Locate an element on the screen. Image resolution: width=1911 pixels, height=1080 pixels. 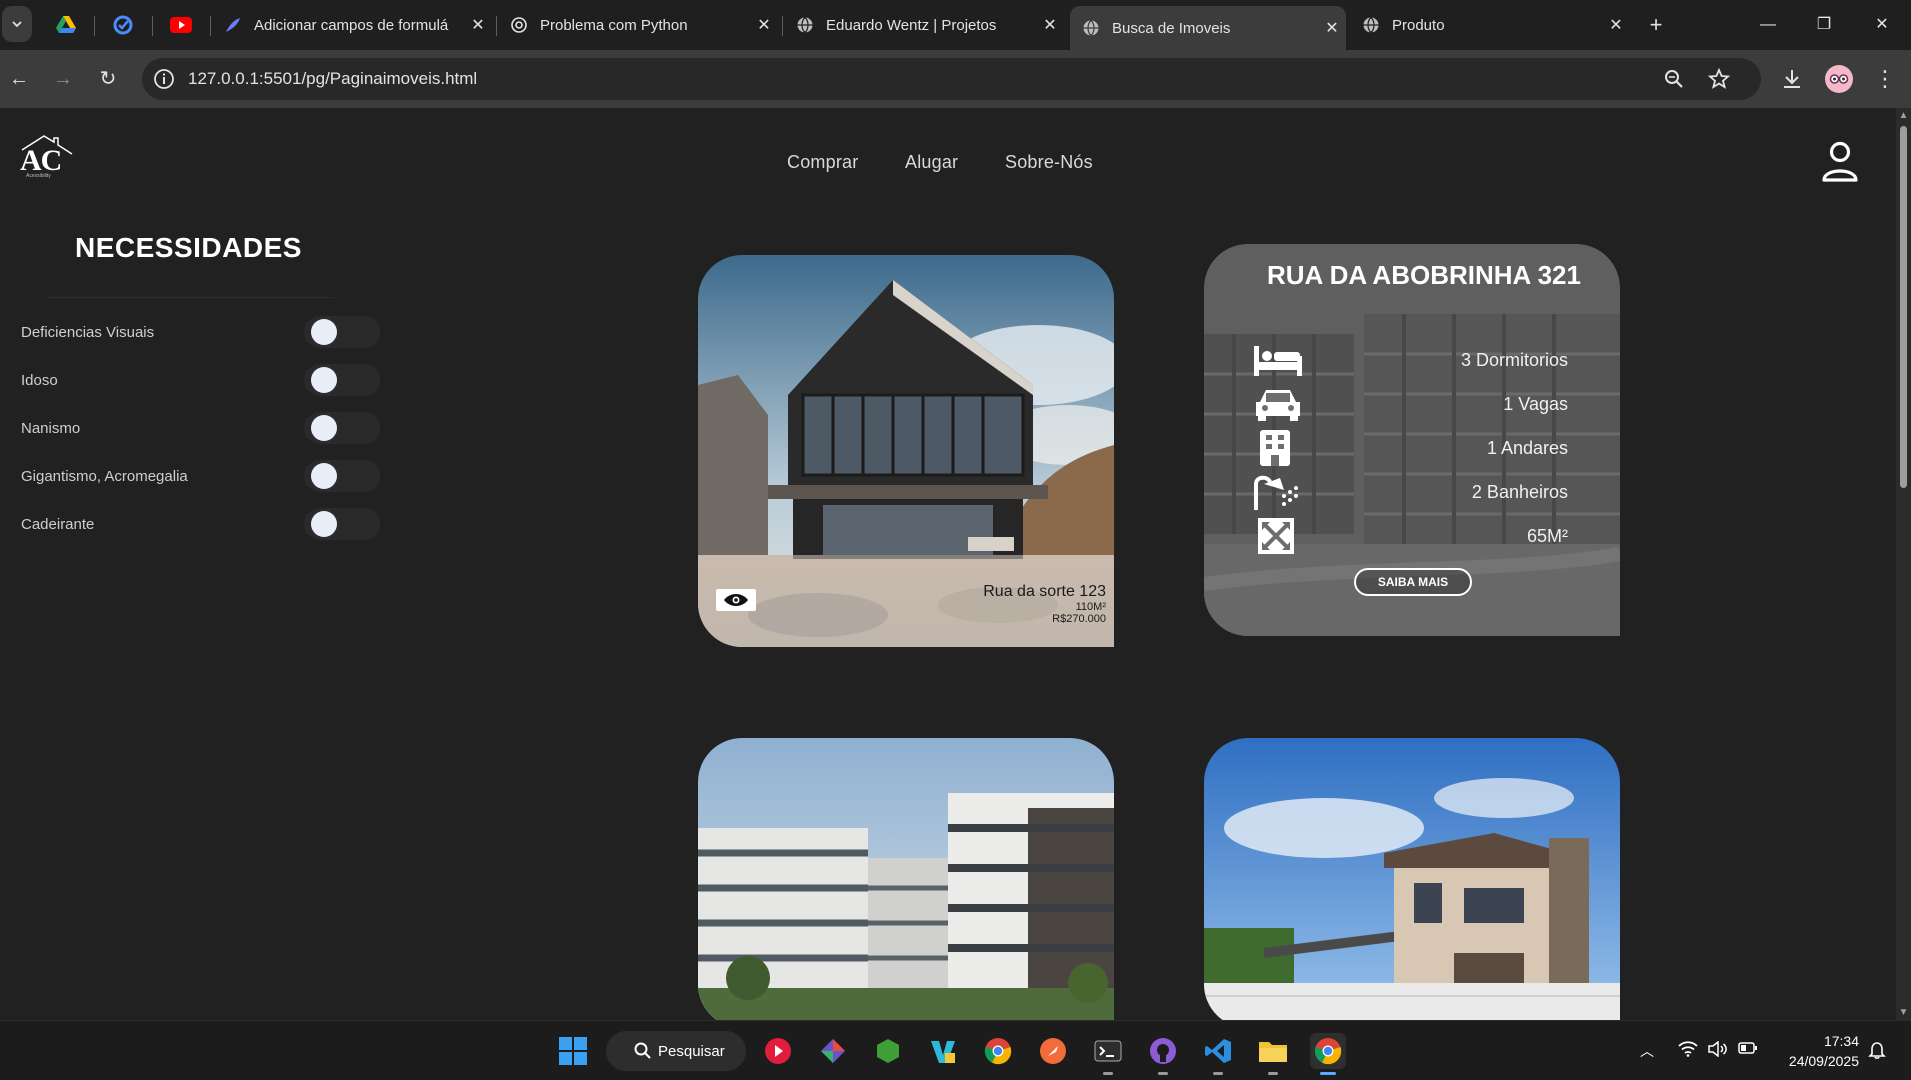
postman-icon is located at coordinates (1053, 1051).